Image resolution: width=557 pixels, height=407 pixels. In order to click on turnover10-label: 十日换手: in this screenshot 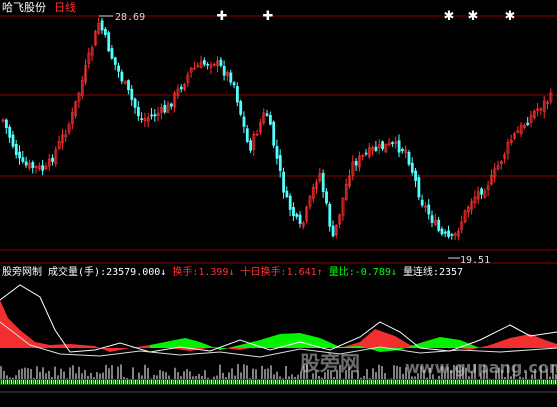, I will do `click(263, 272)`.